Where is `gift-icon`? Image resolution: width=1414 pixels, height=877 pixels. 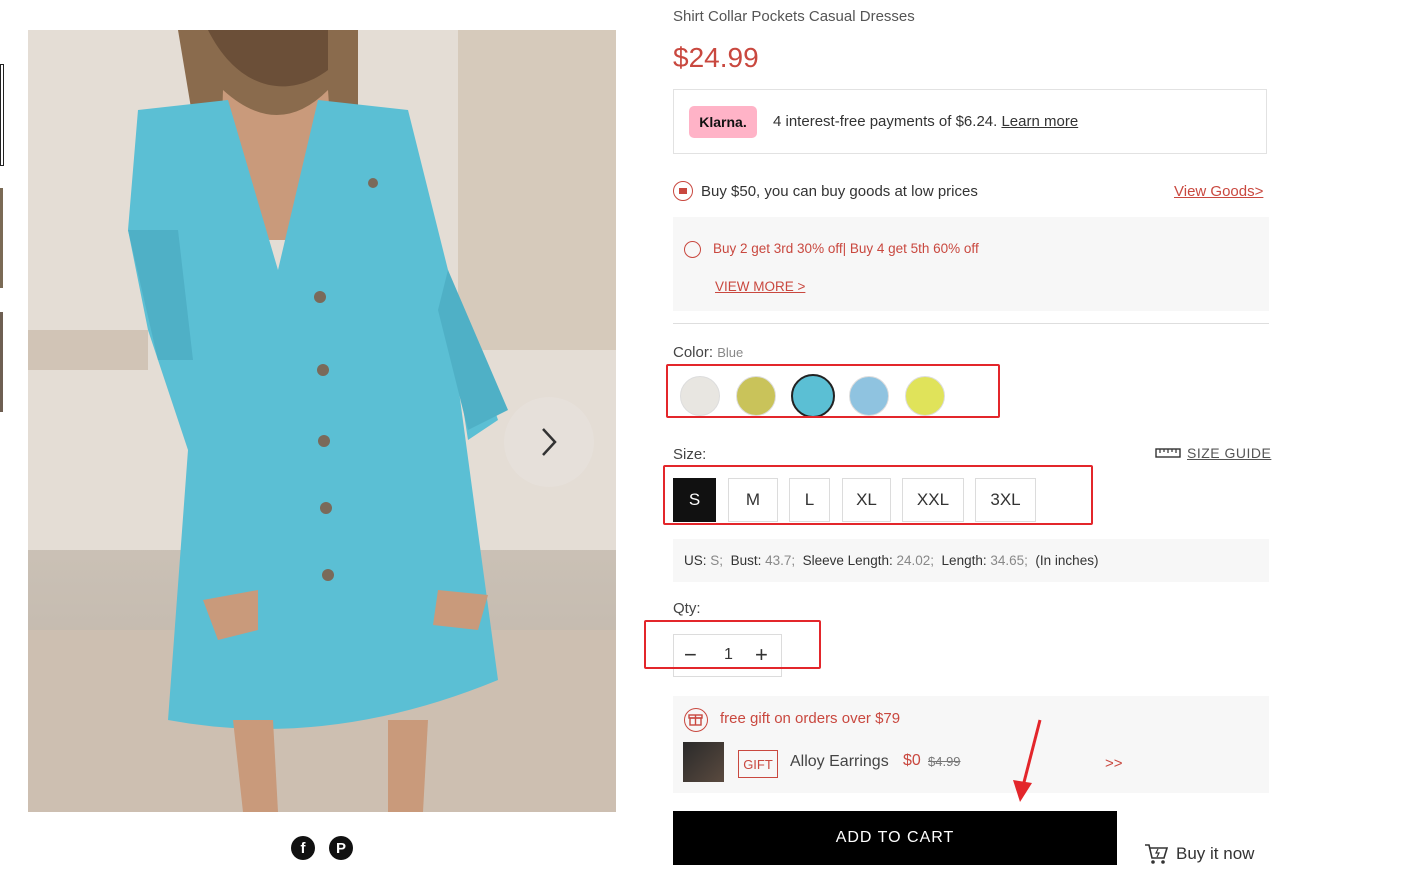 gift-icon is located at coordinates (696, 720).